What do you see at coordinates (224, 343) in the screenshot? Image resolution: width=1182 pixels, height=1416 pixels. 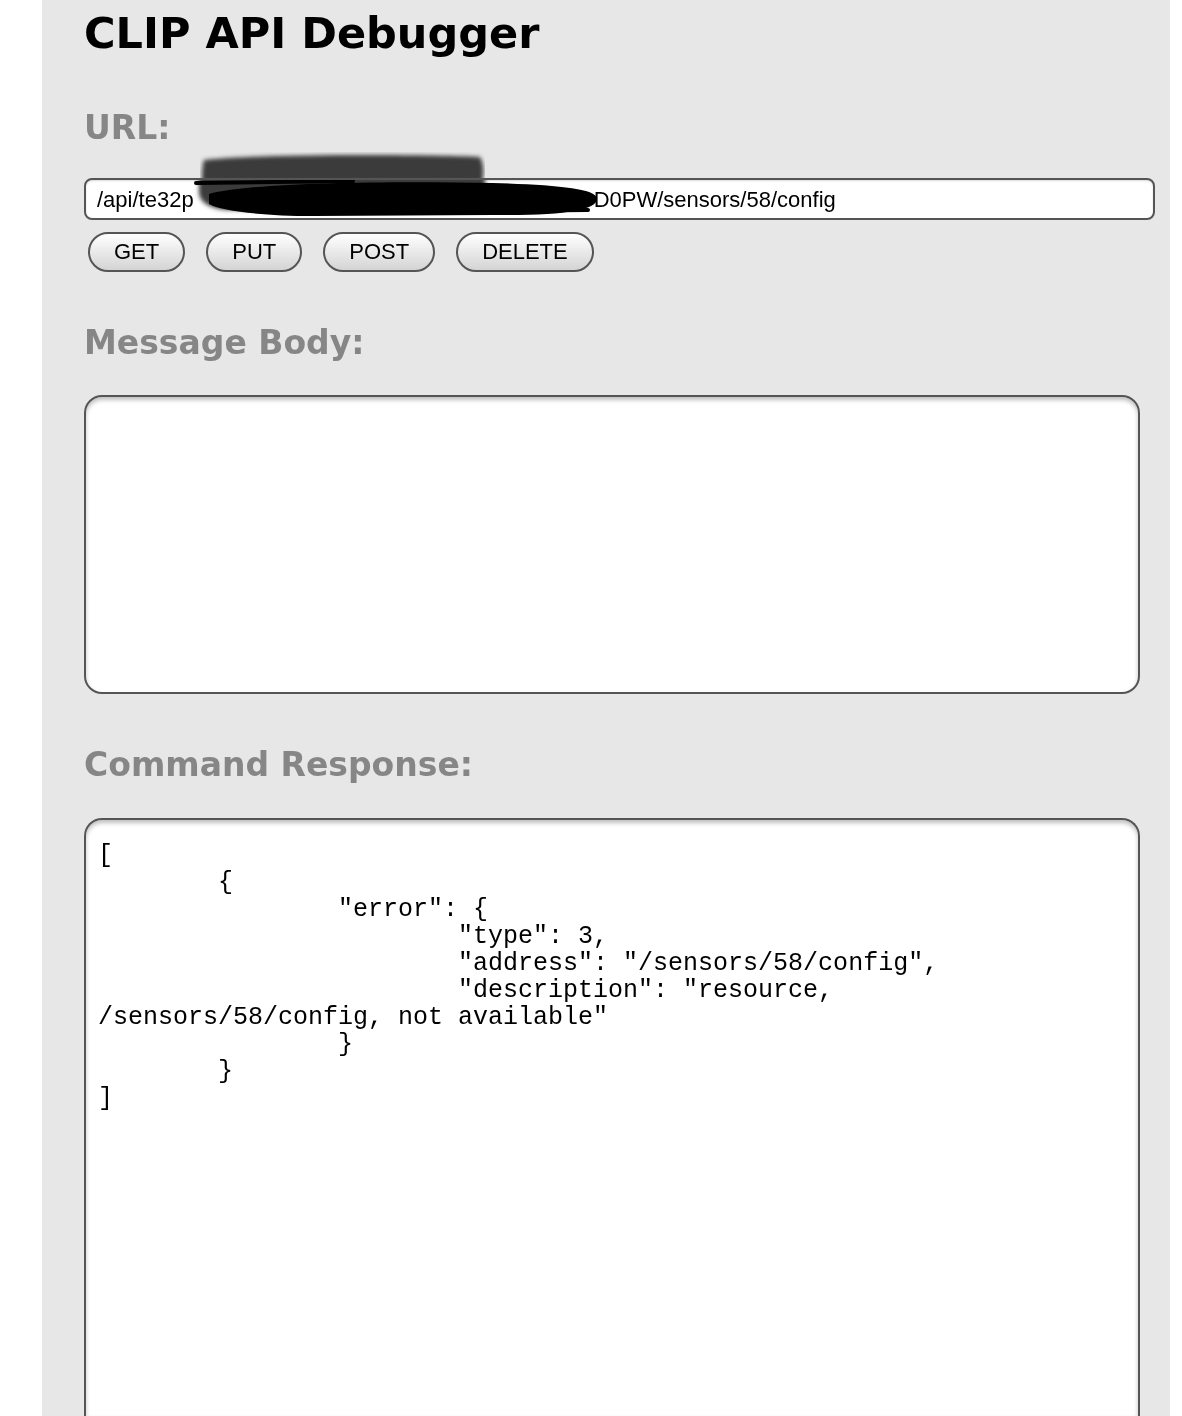 I see `message-body-label: Message Body:` at bounding box center [224, 343].